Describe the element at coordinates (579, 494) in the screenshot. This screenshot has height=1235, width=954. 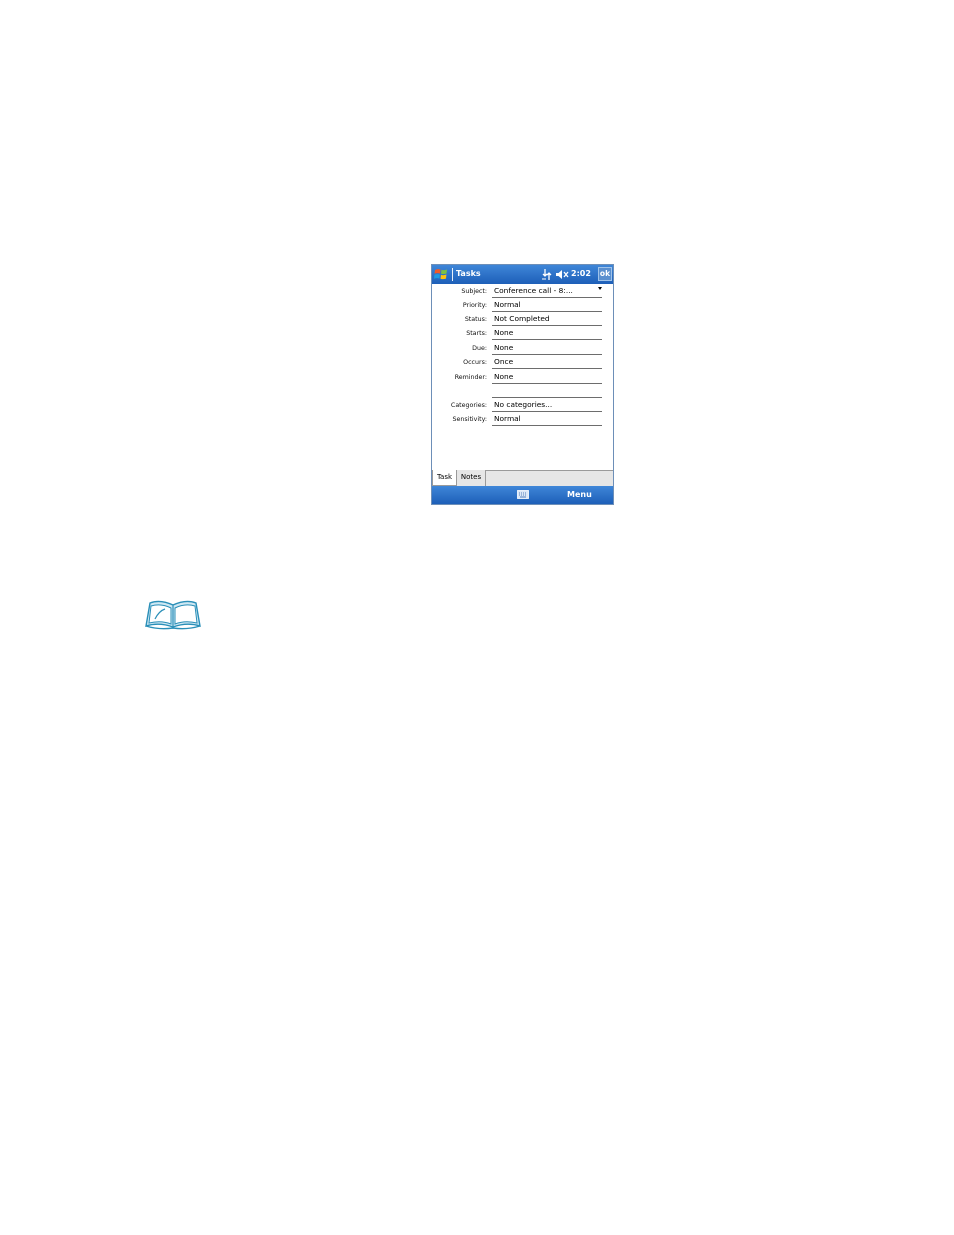
I see `menu-button: Menu` at that location.